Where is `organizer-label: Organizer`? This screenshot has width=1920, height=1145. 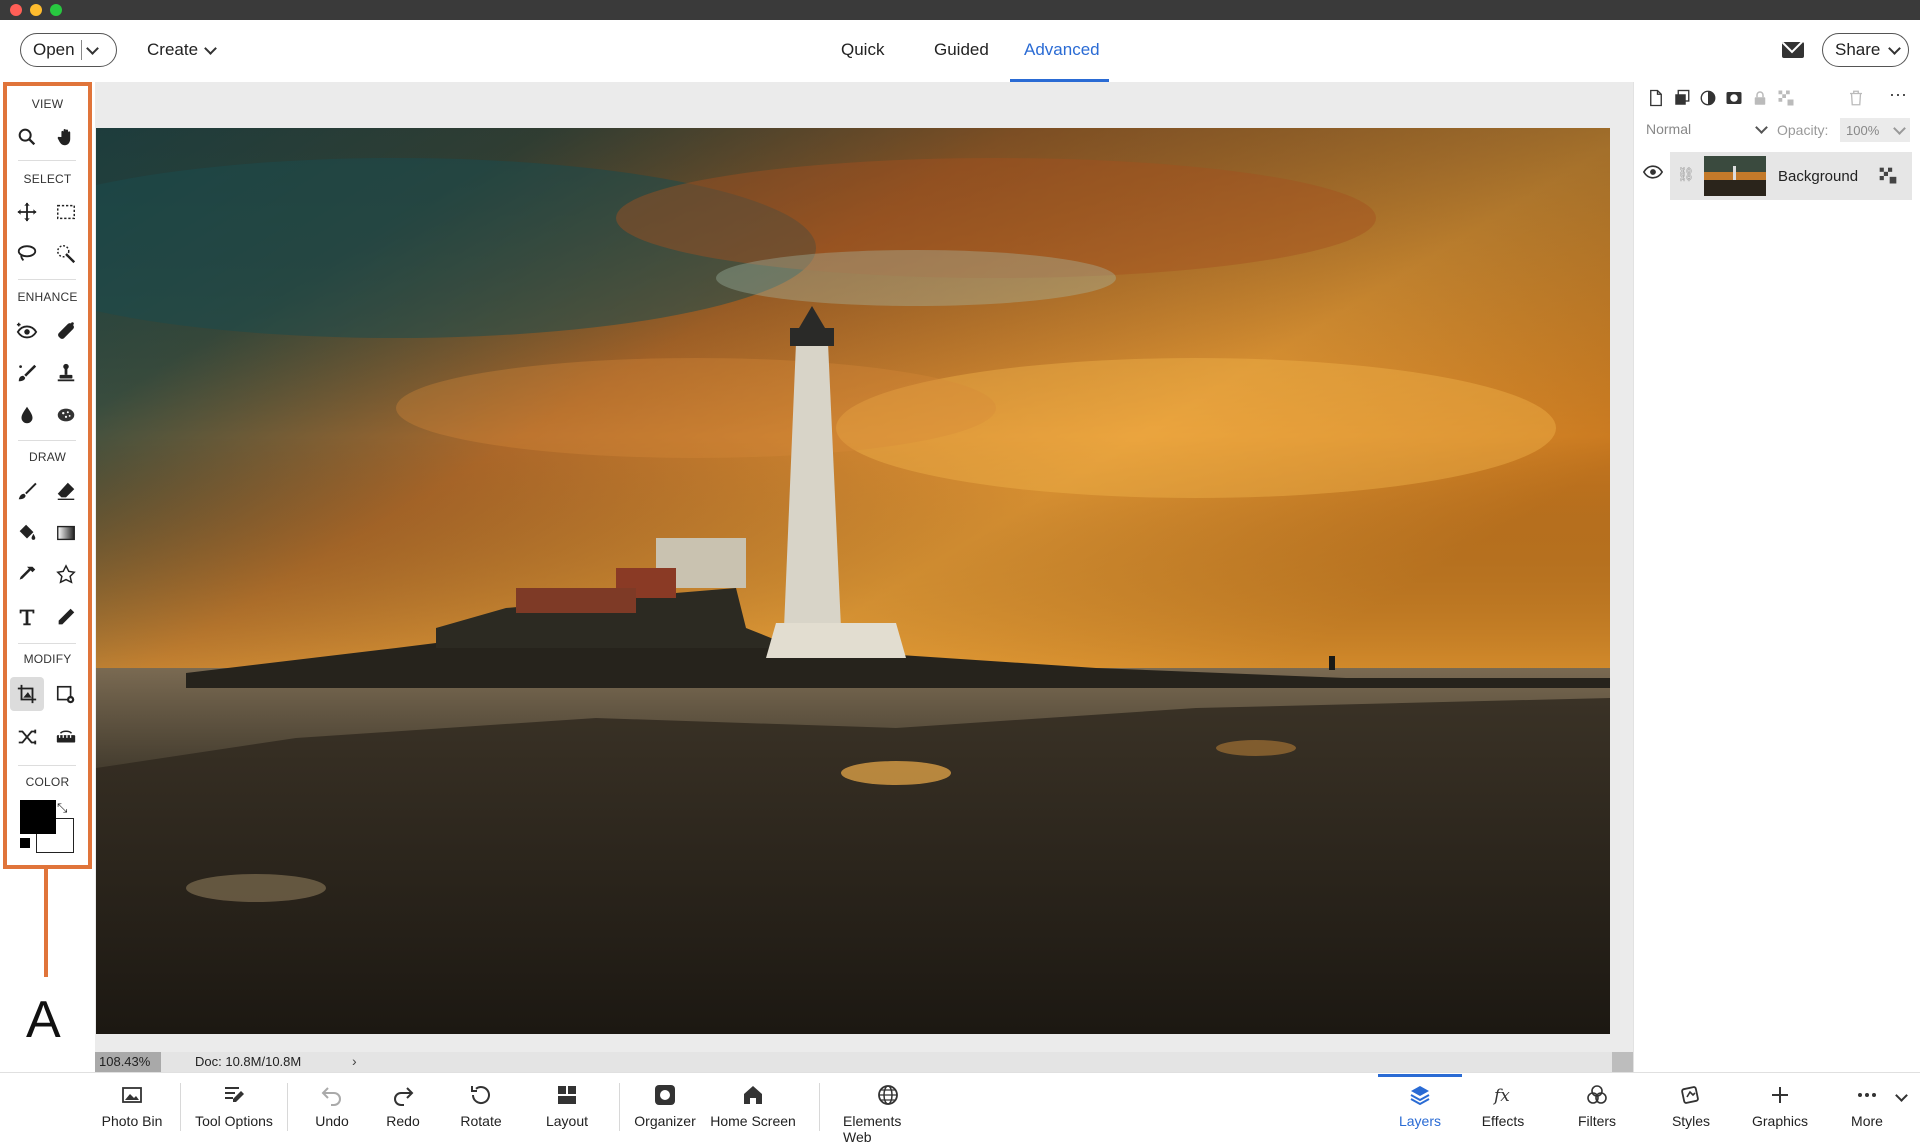 organizer-label: Organizer is located at coordinates (665, 1121).